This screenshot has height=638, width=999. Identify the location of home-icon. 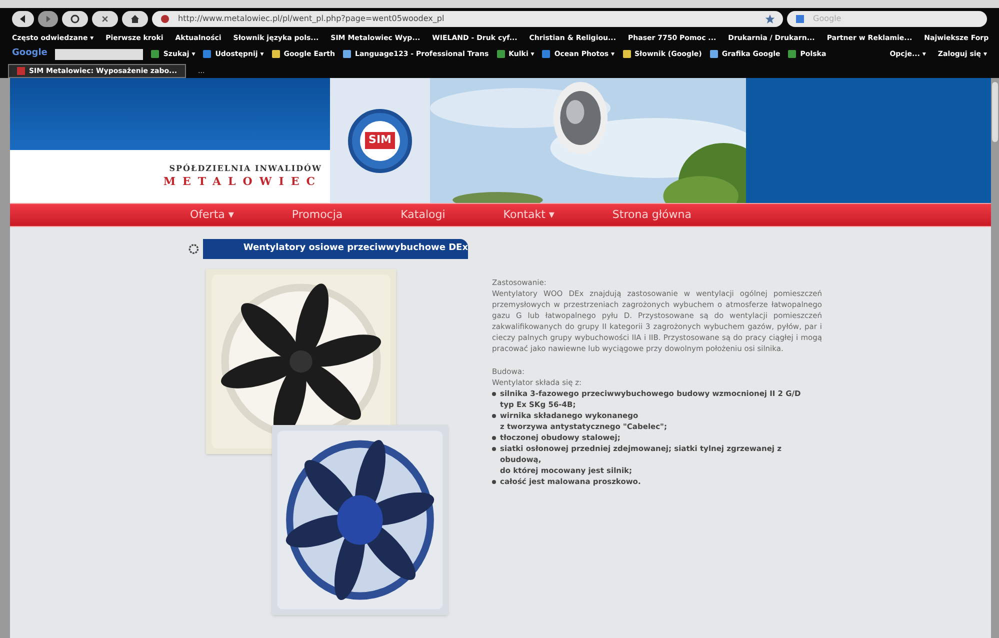
(135, 19).